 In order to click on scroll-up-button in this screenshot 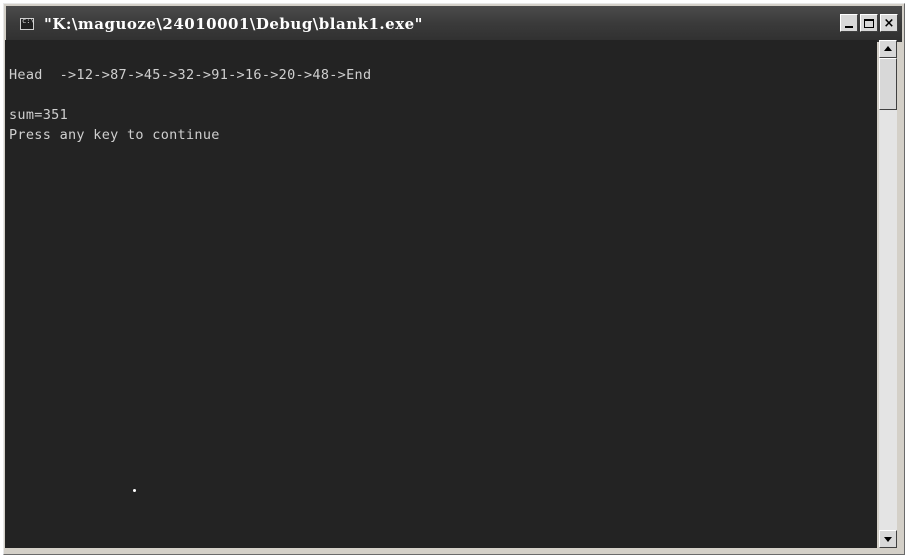, I will do `click(888, 49)`.